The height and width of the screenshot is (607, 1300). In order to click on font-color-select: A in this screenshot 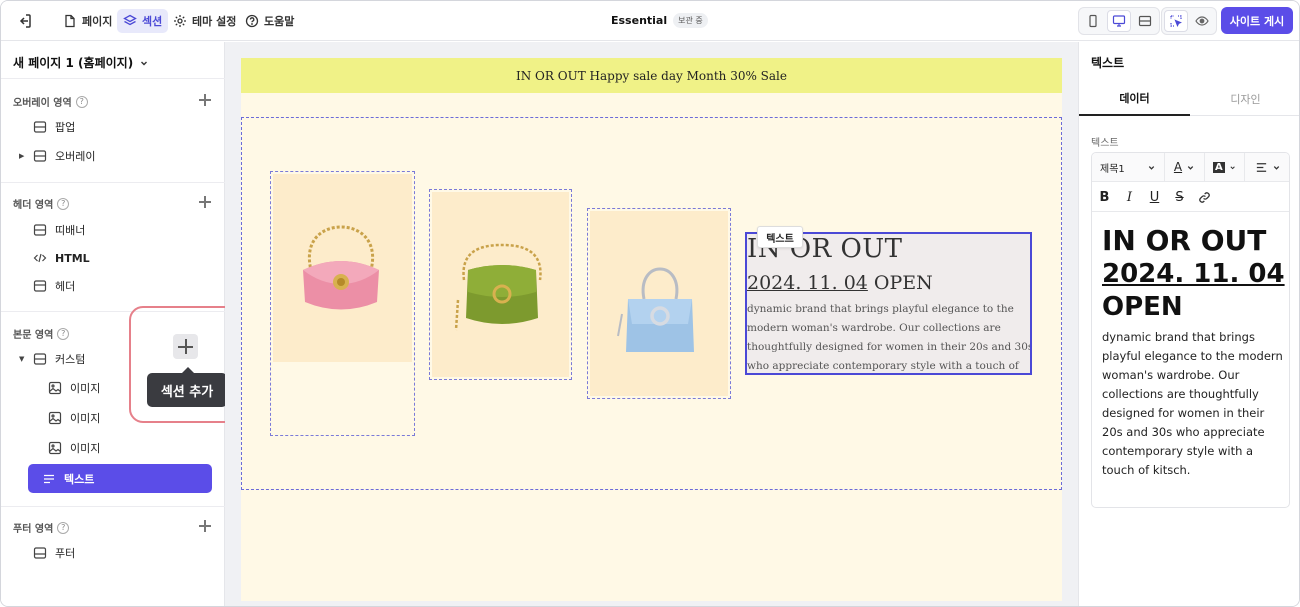, I will do `click(1185, 167)`.